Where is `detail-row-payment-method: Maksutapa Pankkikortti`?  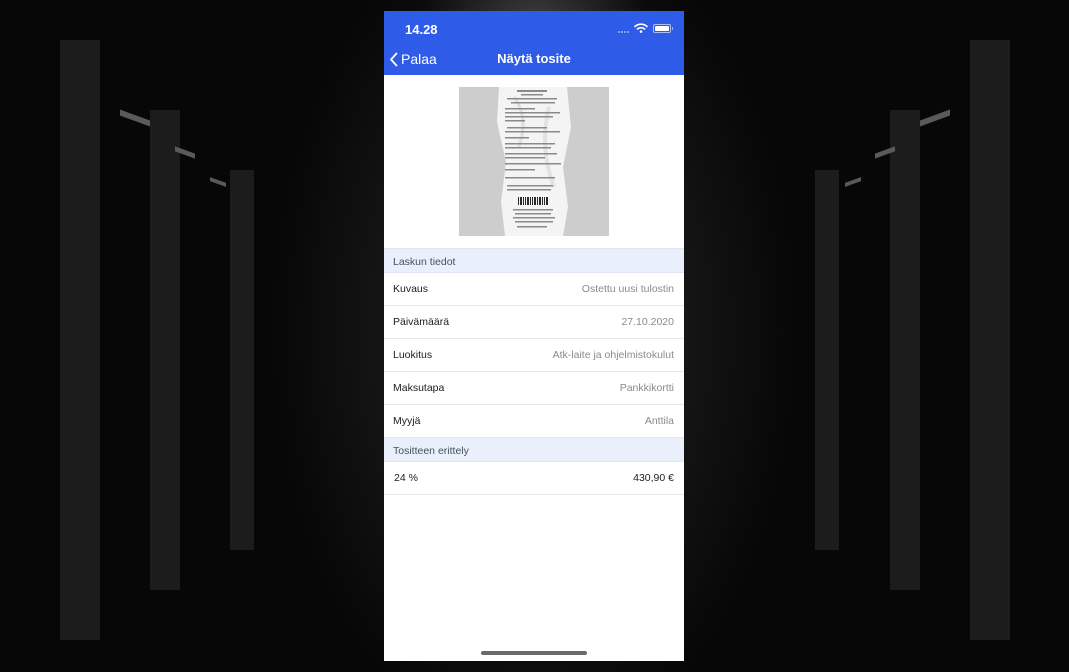
detail-row-payment-method: Maksutapa Pankkikortti is located at coordinates (534, 388).